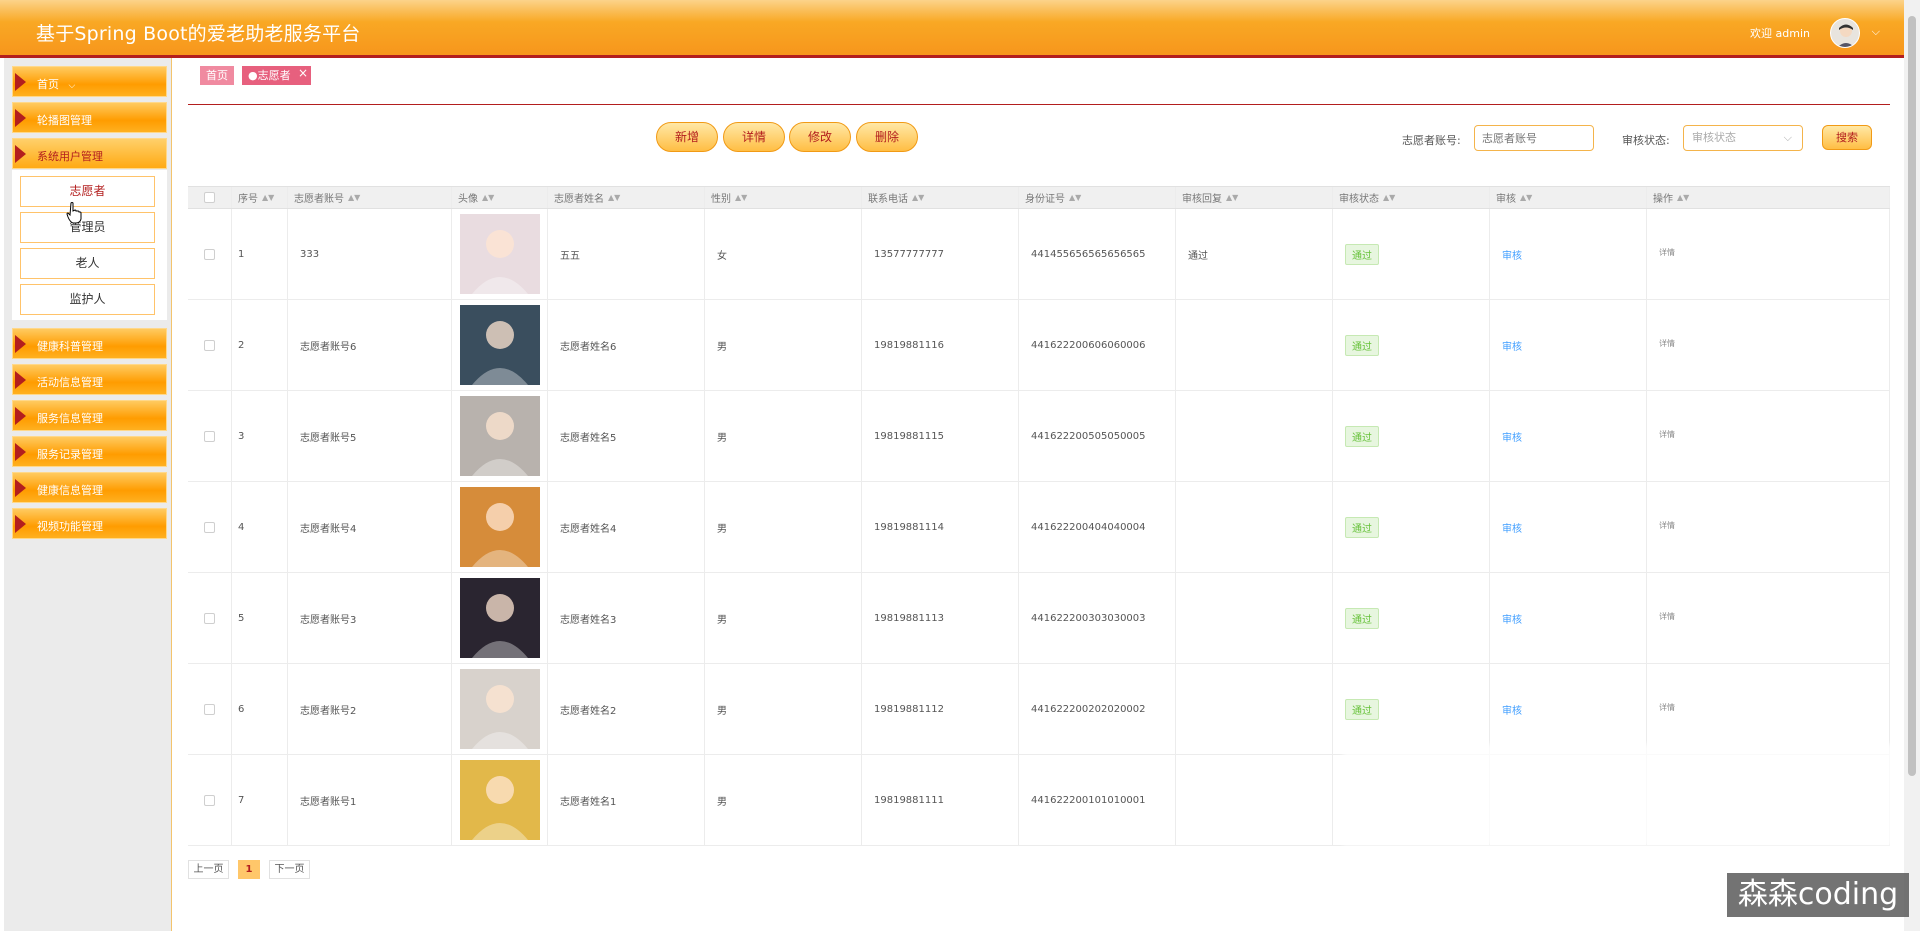 This screenshot has height=931, width=1920. Describe the element at coordinates (1568, 197) in the screenshot. I see `column-header: 审核 ▲▼` at that location.